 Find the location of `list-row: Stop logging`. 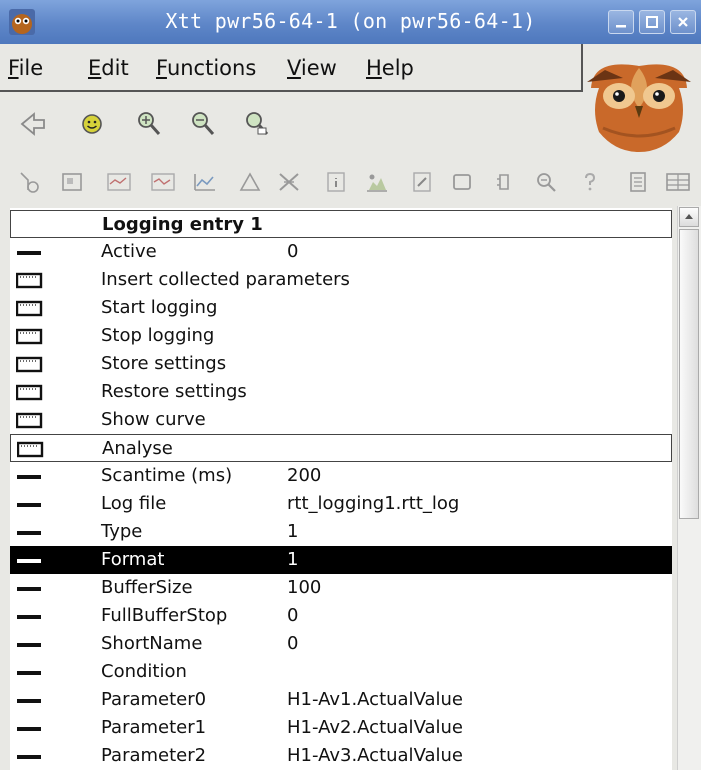

list-row: Stop logging is located at coordinates (341, 336).